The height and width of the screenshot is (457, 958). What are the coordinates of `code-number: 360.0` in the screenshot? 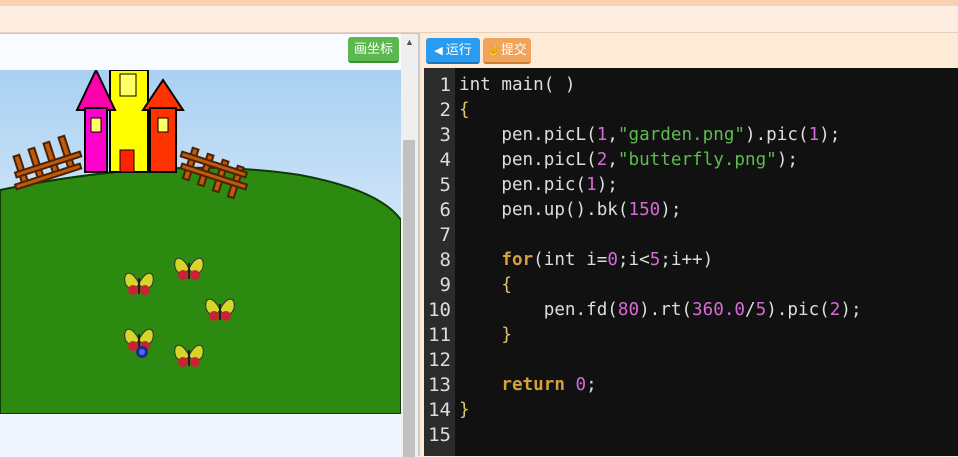 It's located at (719, 310).